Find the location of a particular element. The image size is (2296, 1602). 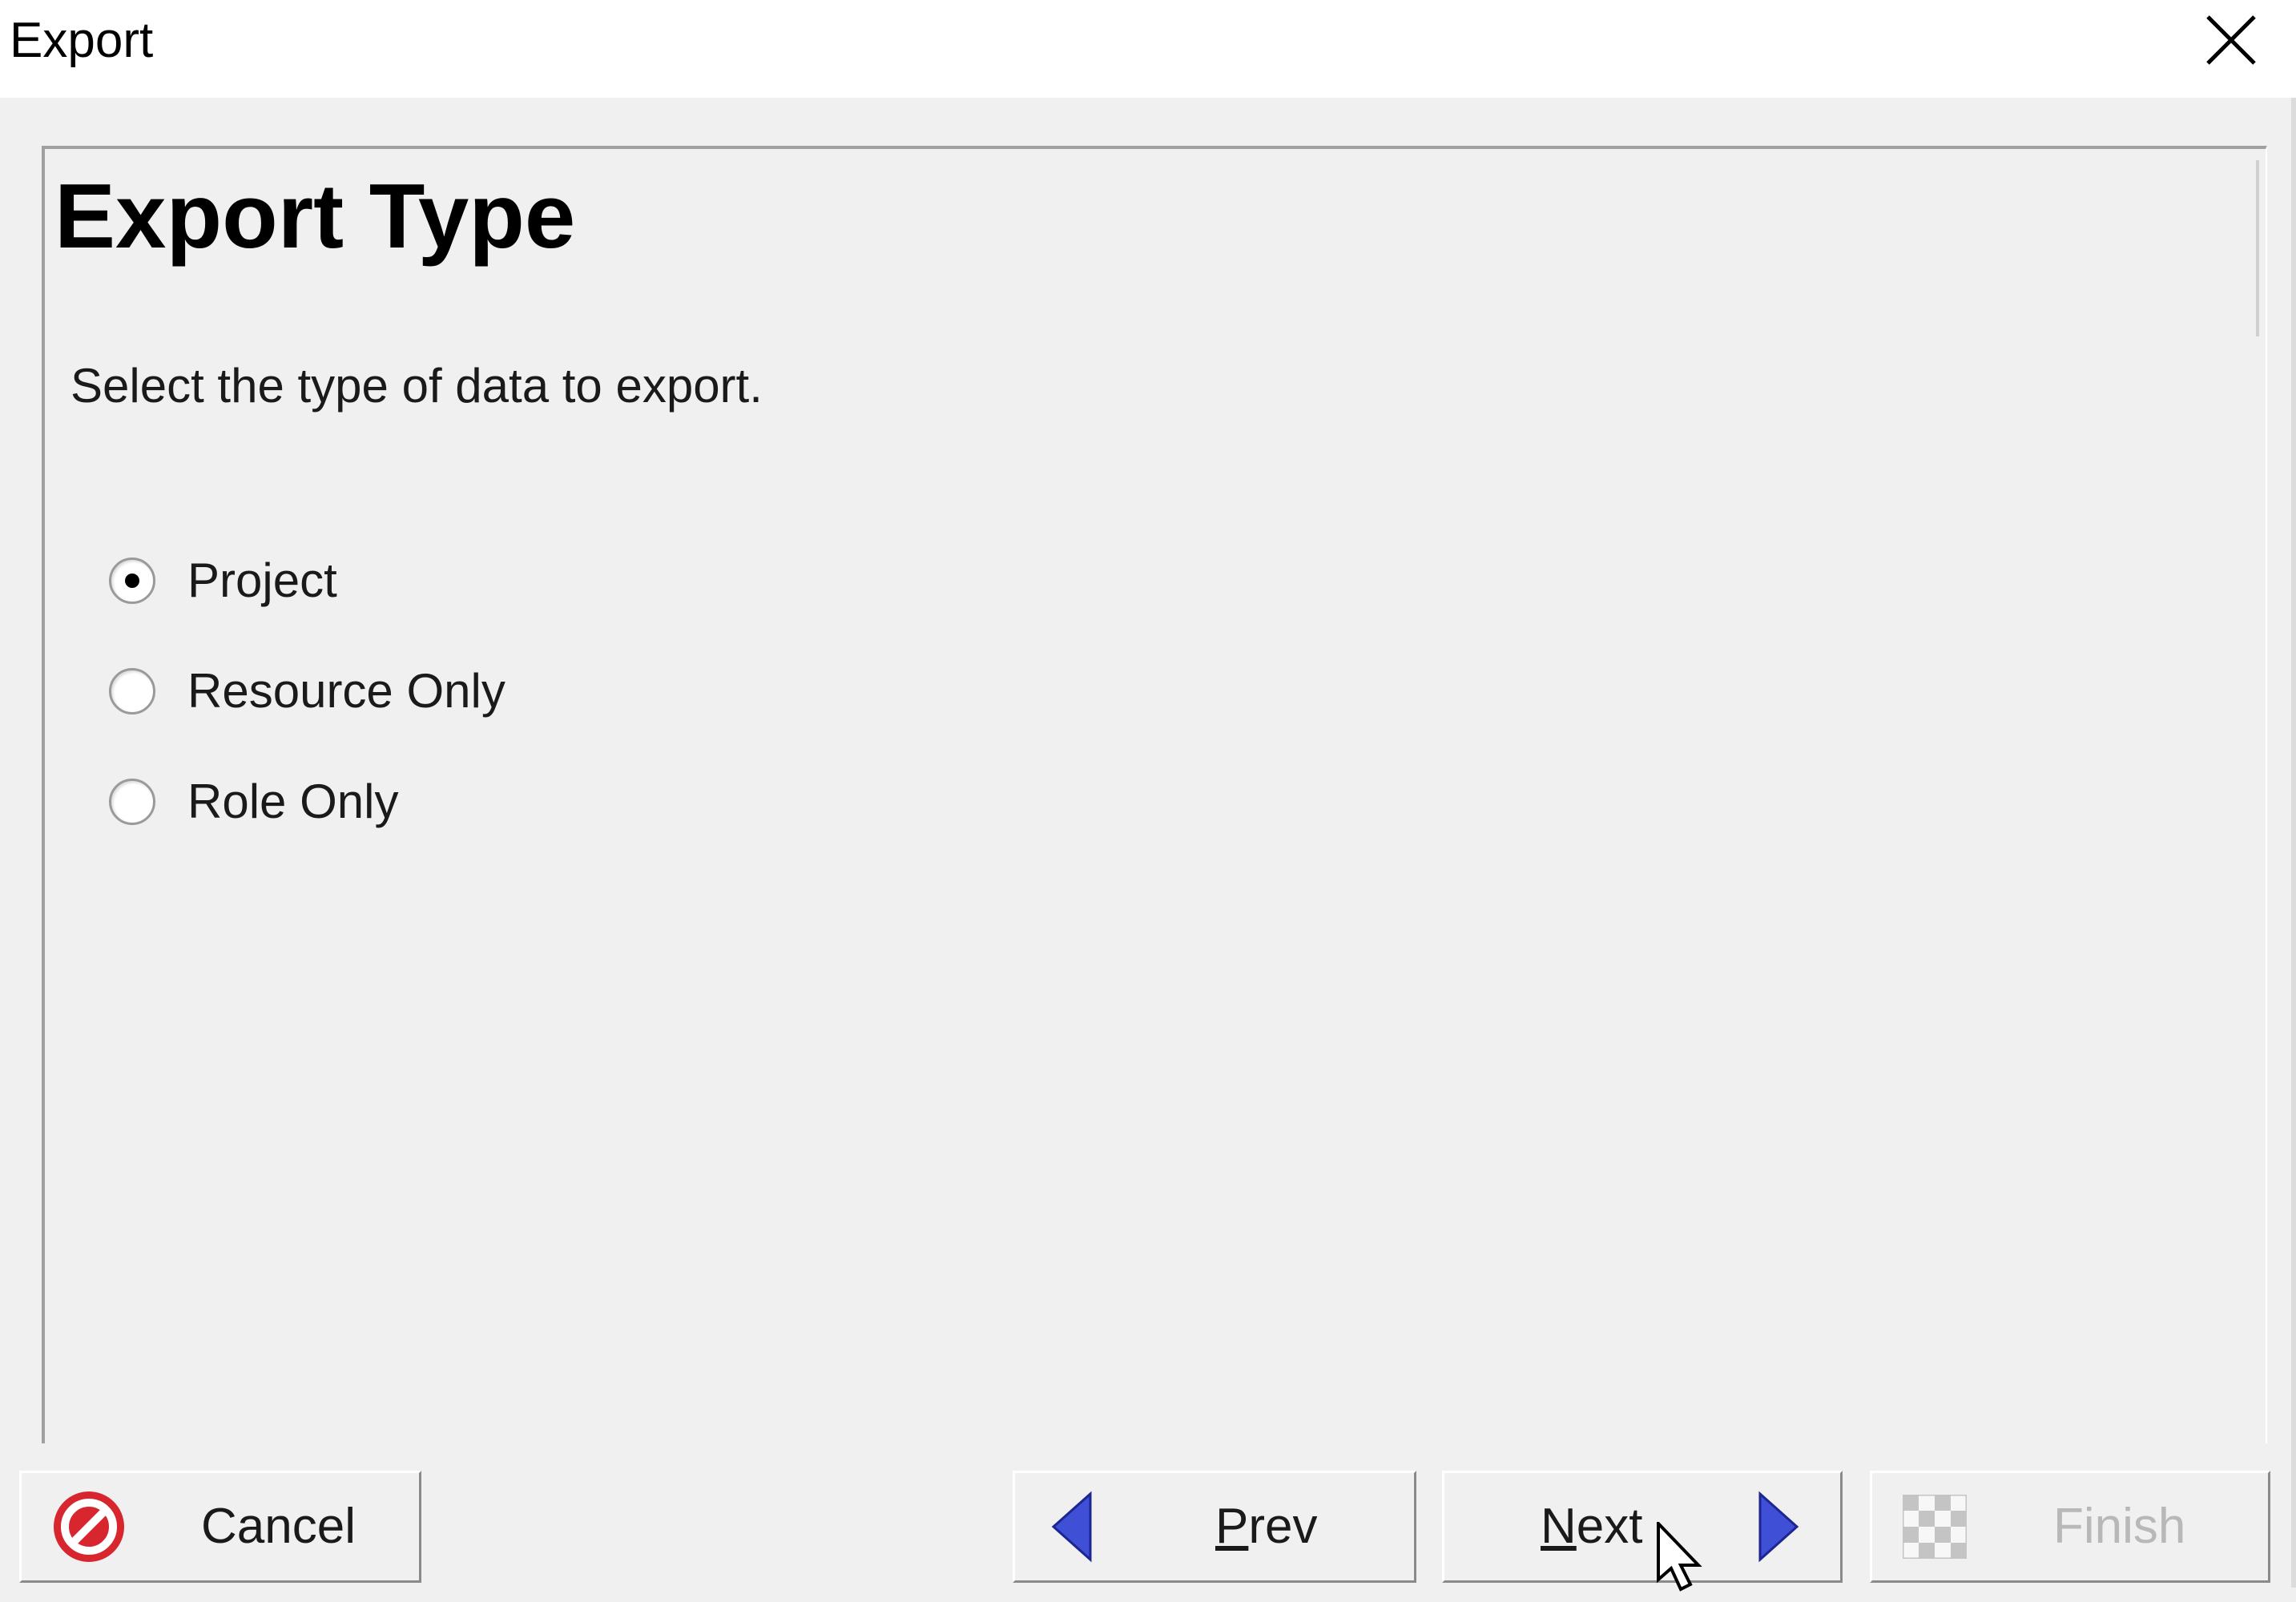

prev-label: Prev is located at coordinates (1266, 1526).